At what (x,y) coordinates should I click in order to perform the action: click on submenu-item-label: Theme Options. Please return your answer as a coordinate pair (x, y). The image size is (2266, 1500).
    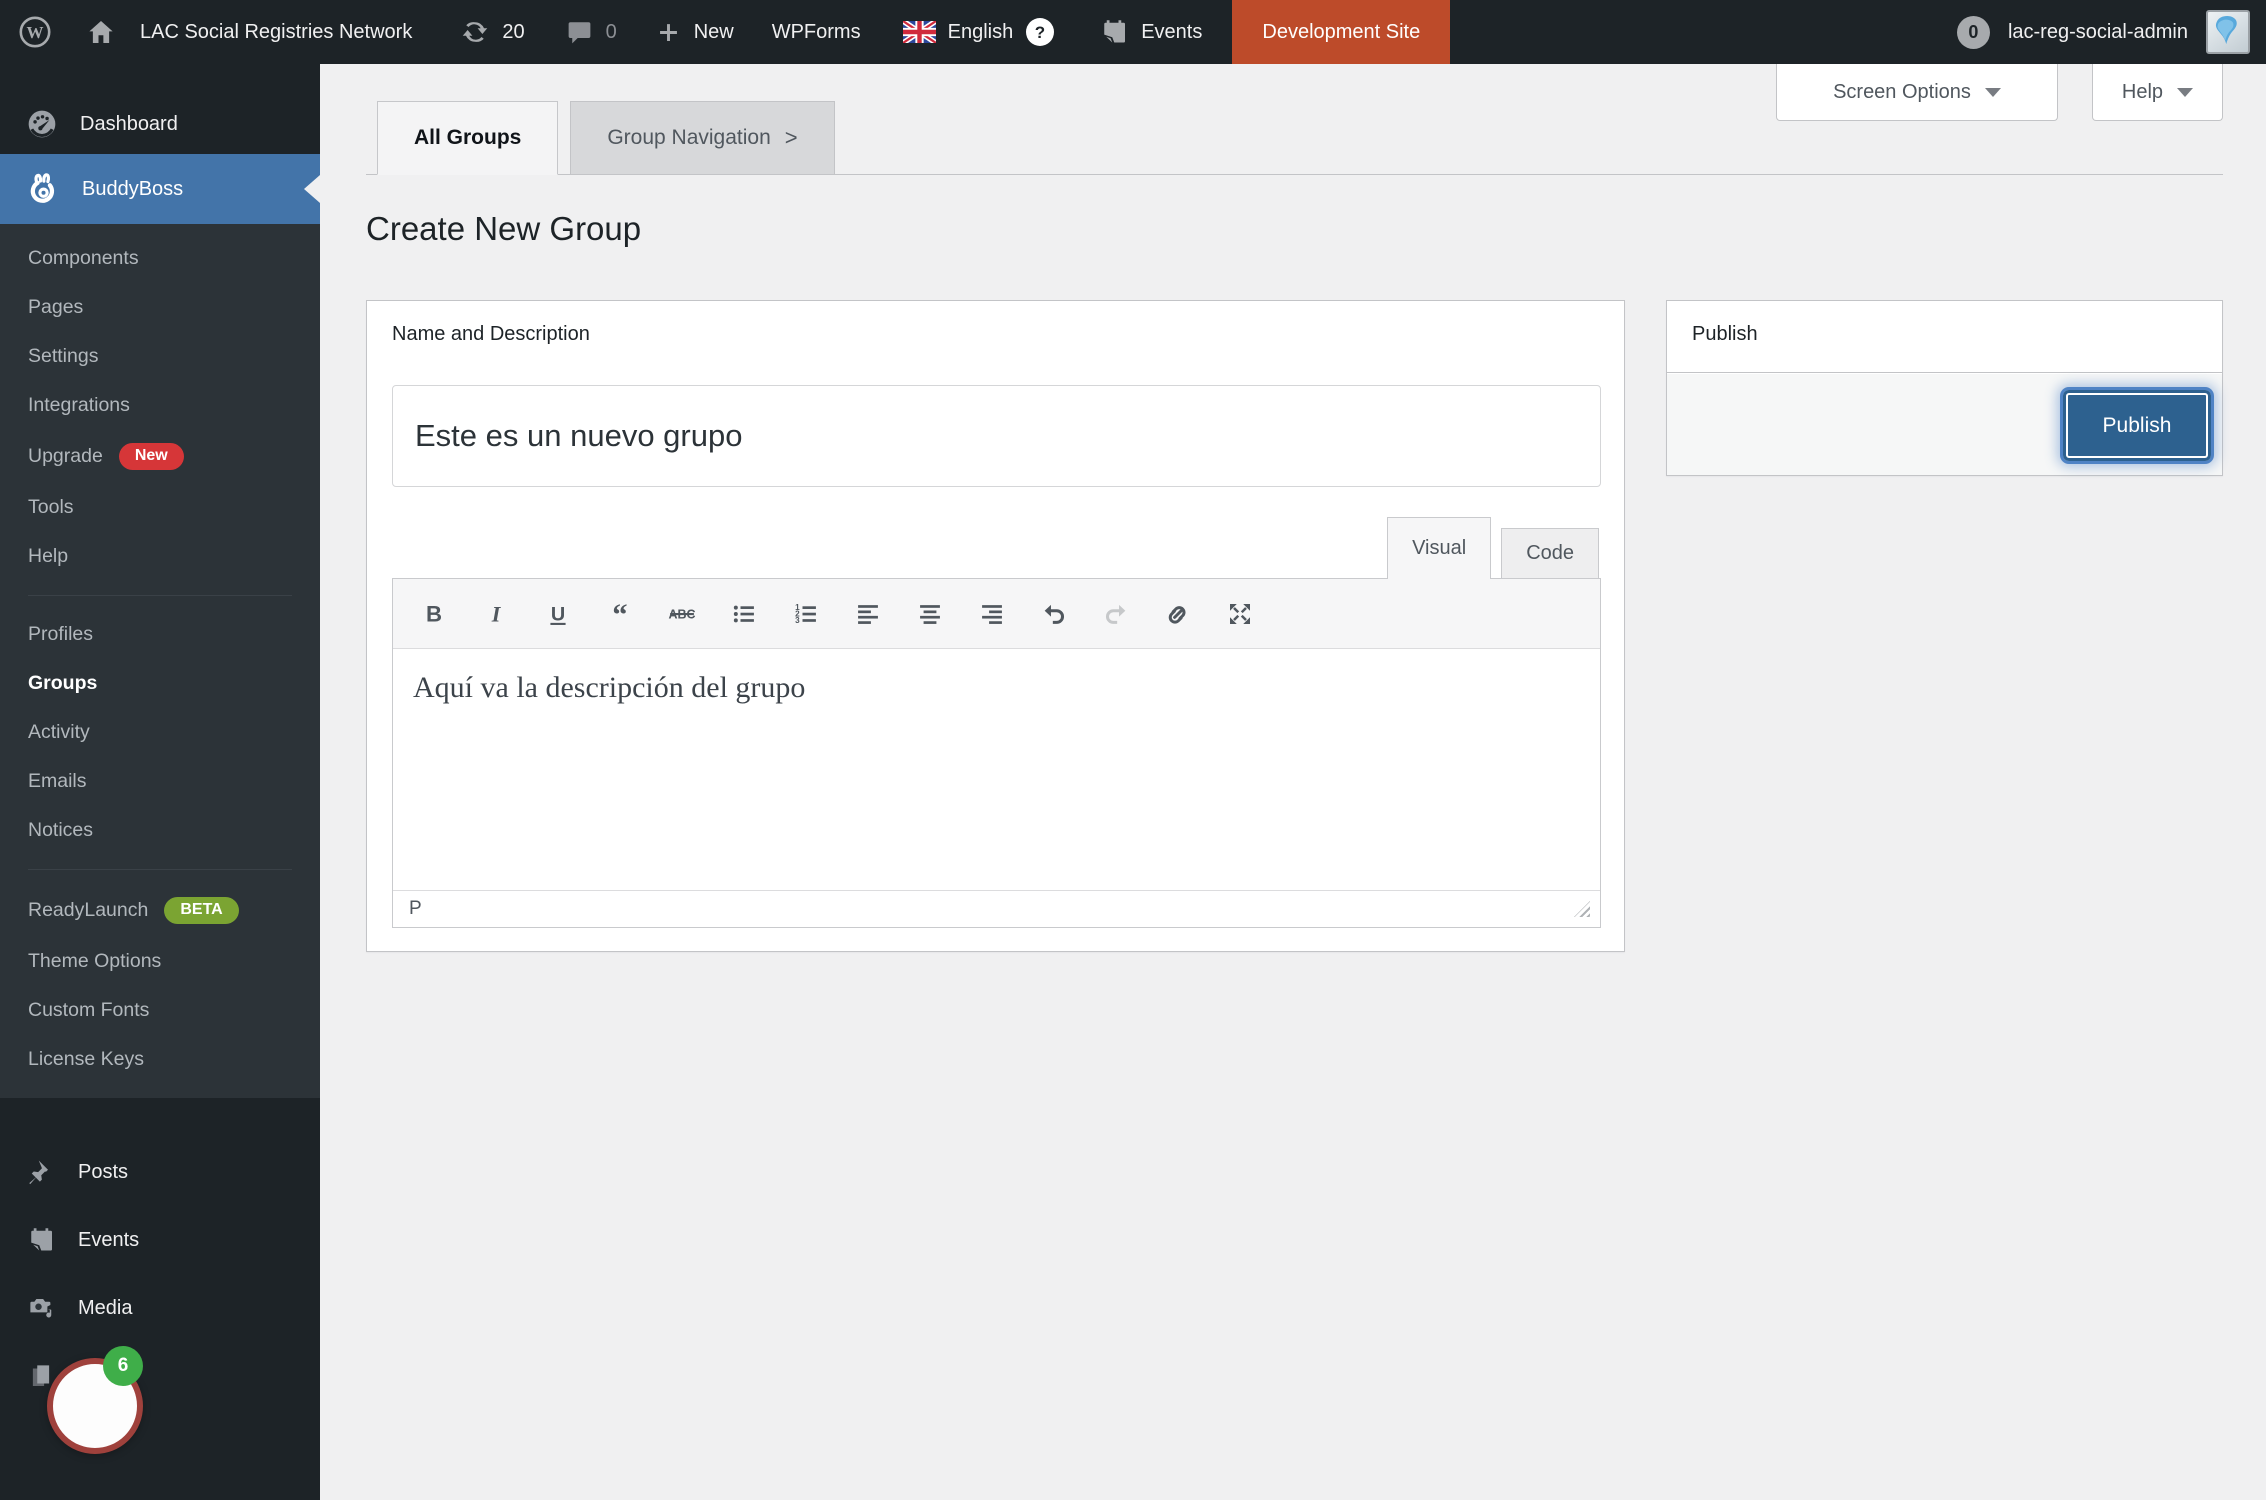
    Looking at the image, I should click on (95, 961).